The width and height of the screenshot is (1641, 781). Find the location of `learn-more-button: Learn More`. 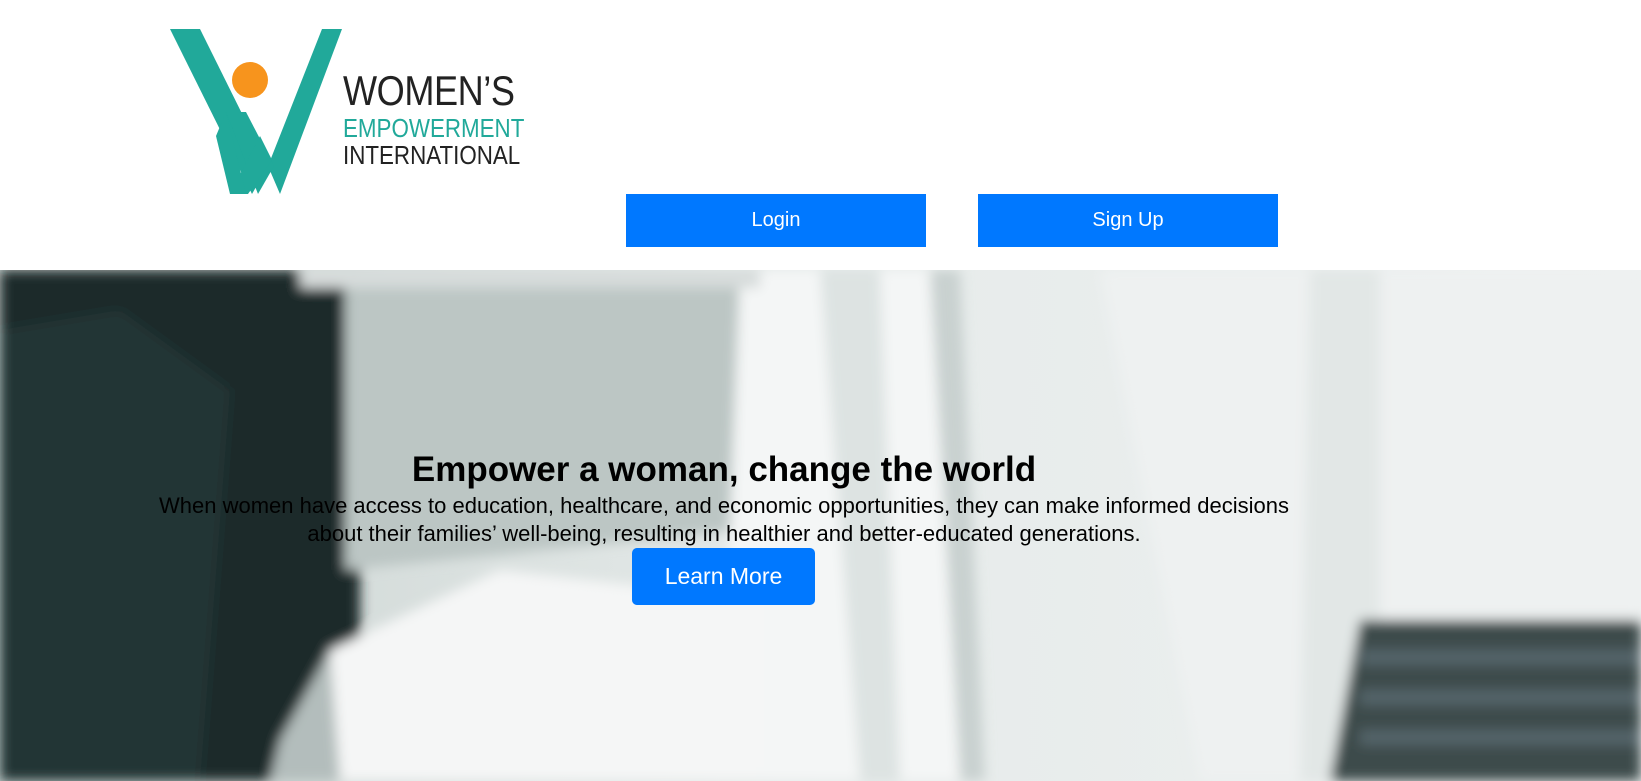

learn-more-button: Learn More is located at coordinates (723, 576).